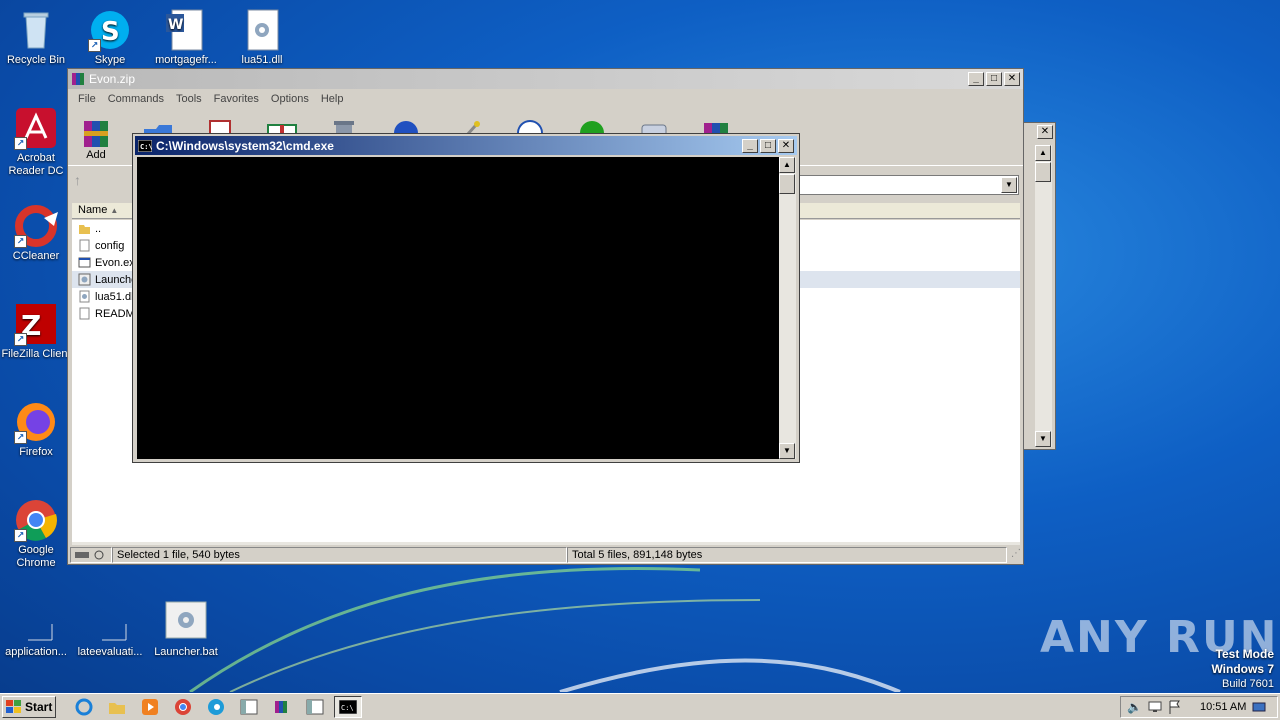 This screenshot has height=720, width=1280. I want to click on media-player-icon, so click(150, 707).